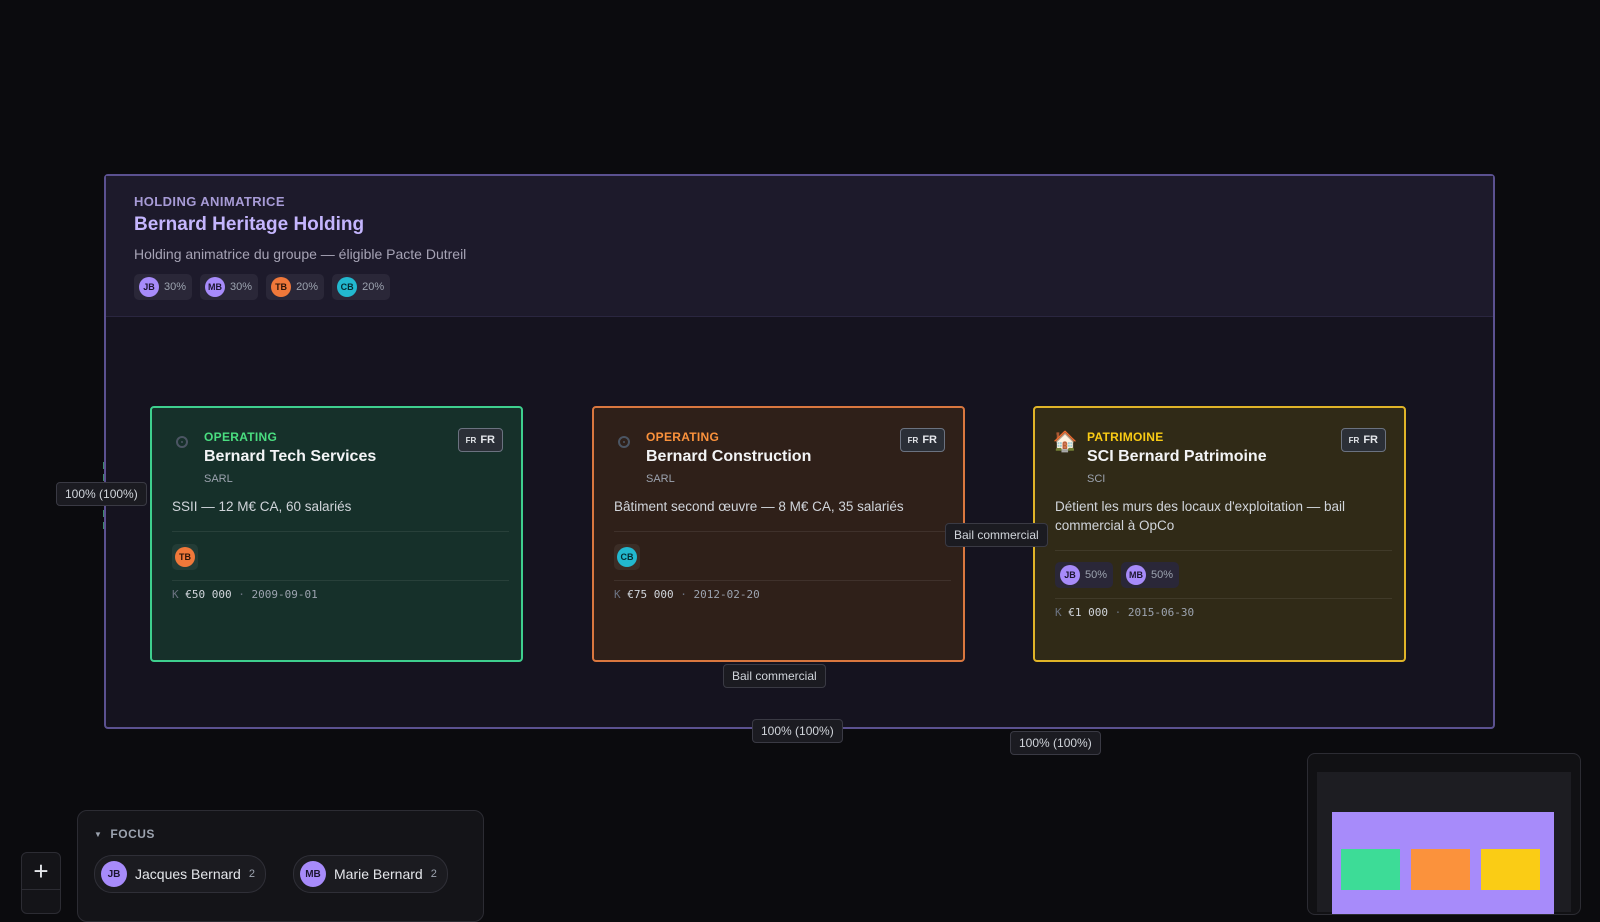  I want to click on owner-chip-jb: JB 50%, so click(1084, 575).